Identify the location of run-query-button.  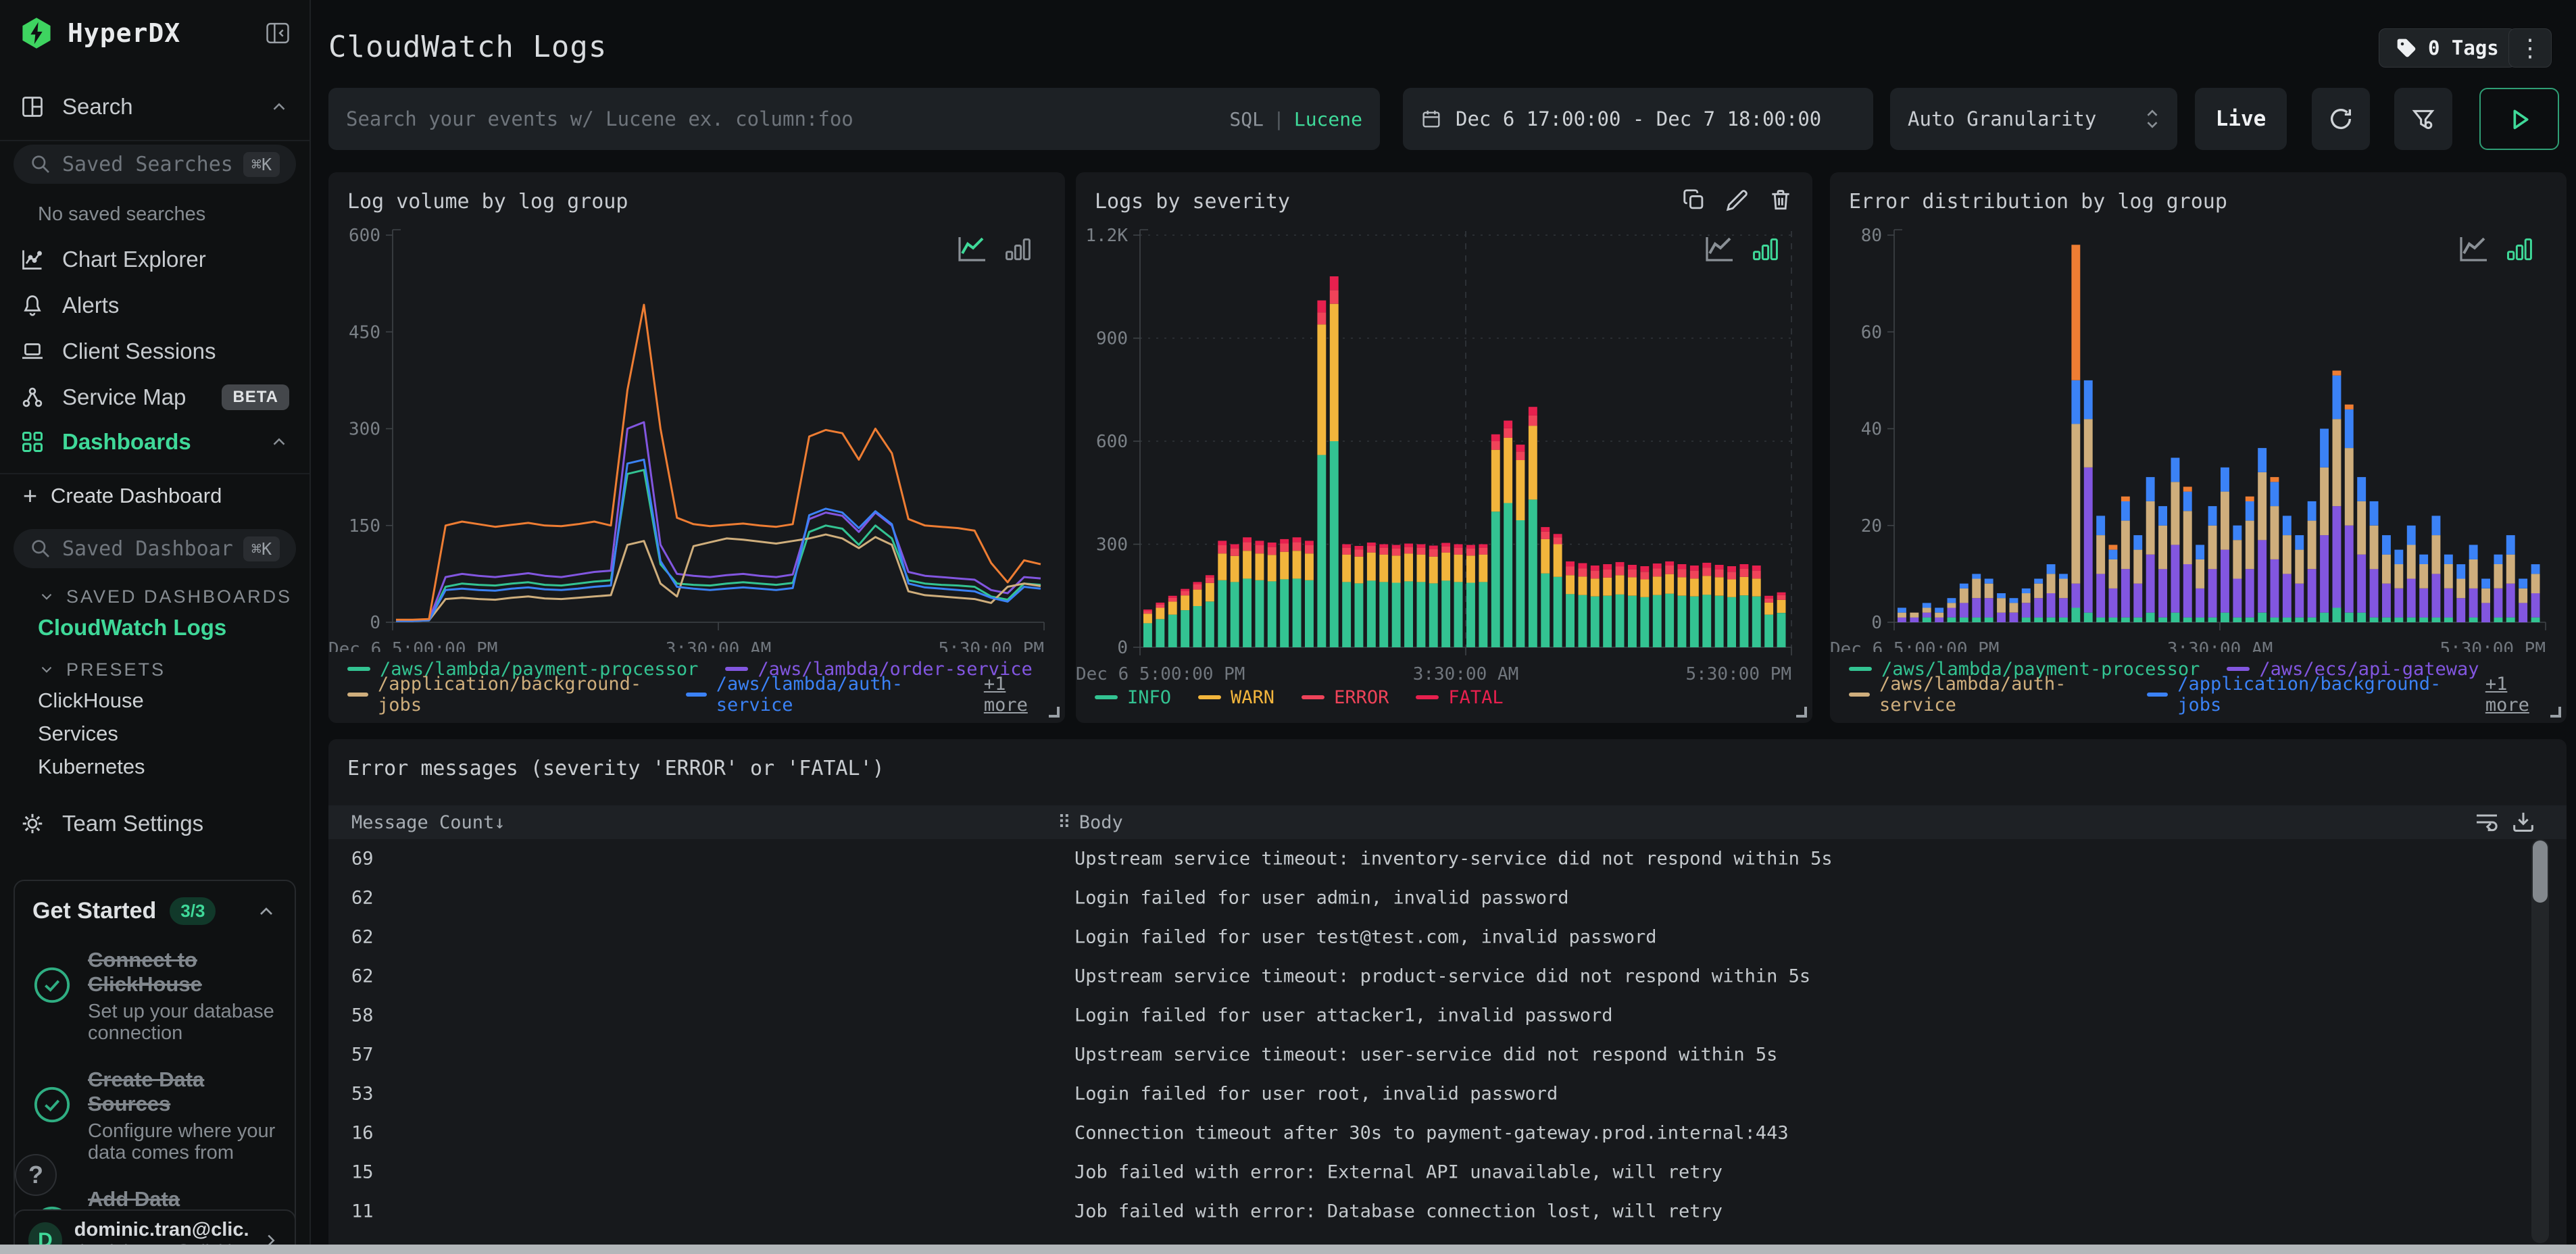
(2519, 119).